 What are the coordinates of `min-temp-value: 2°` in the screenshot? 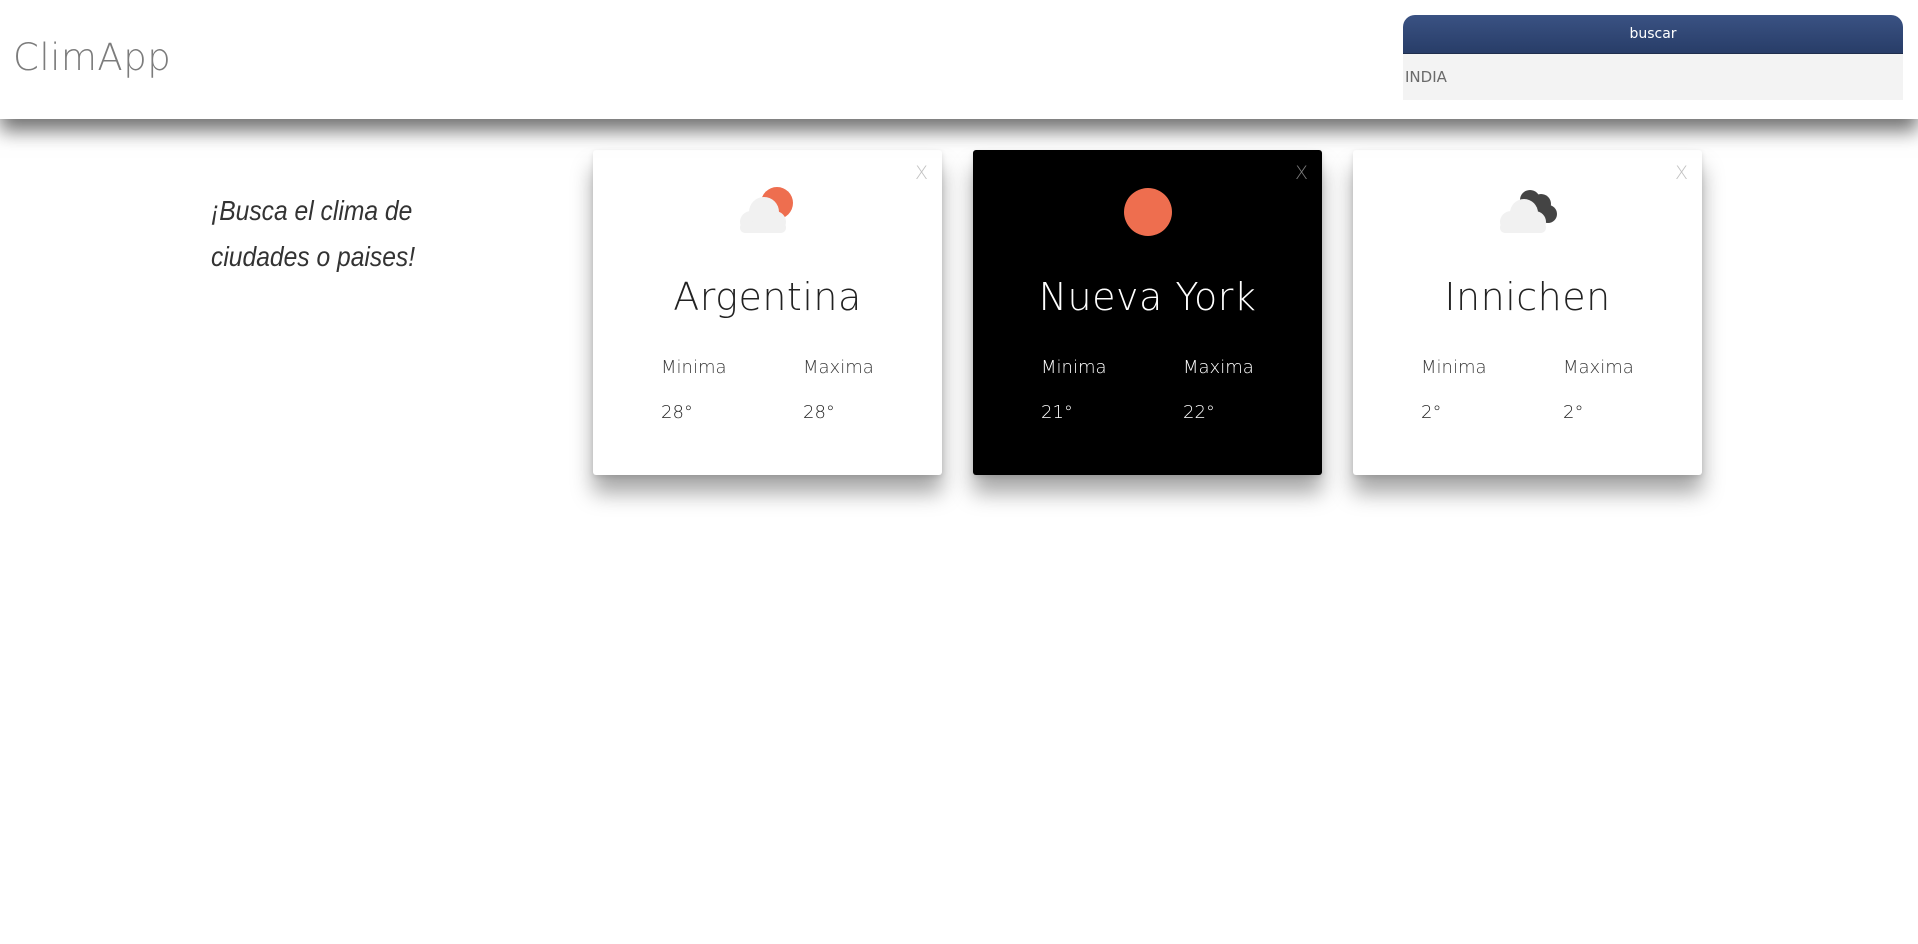 It's located at (1431, 412).